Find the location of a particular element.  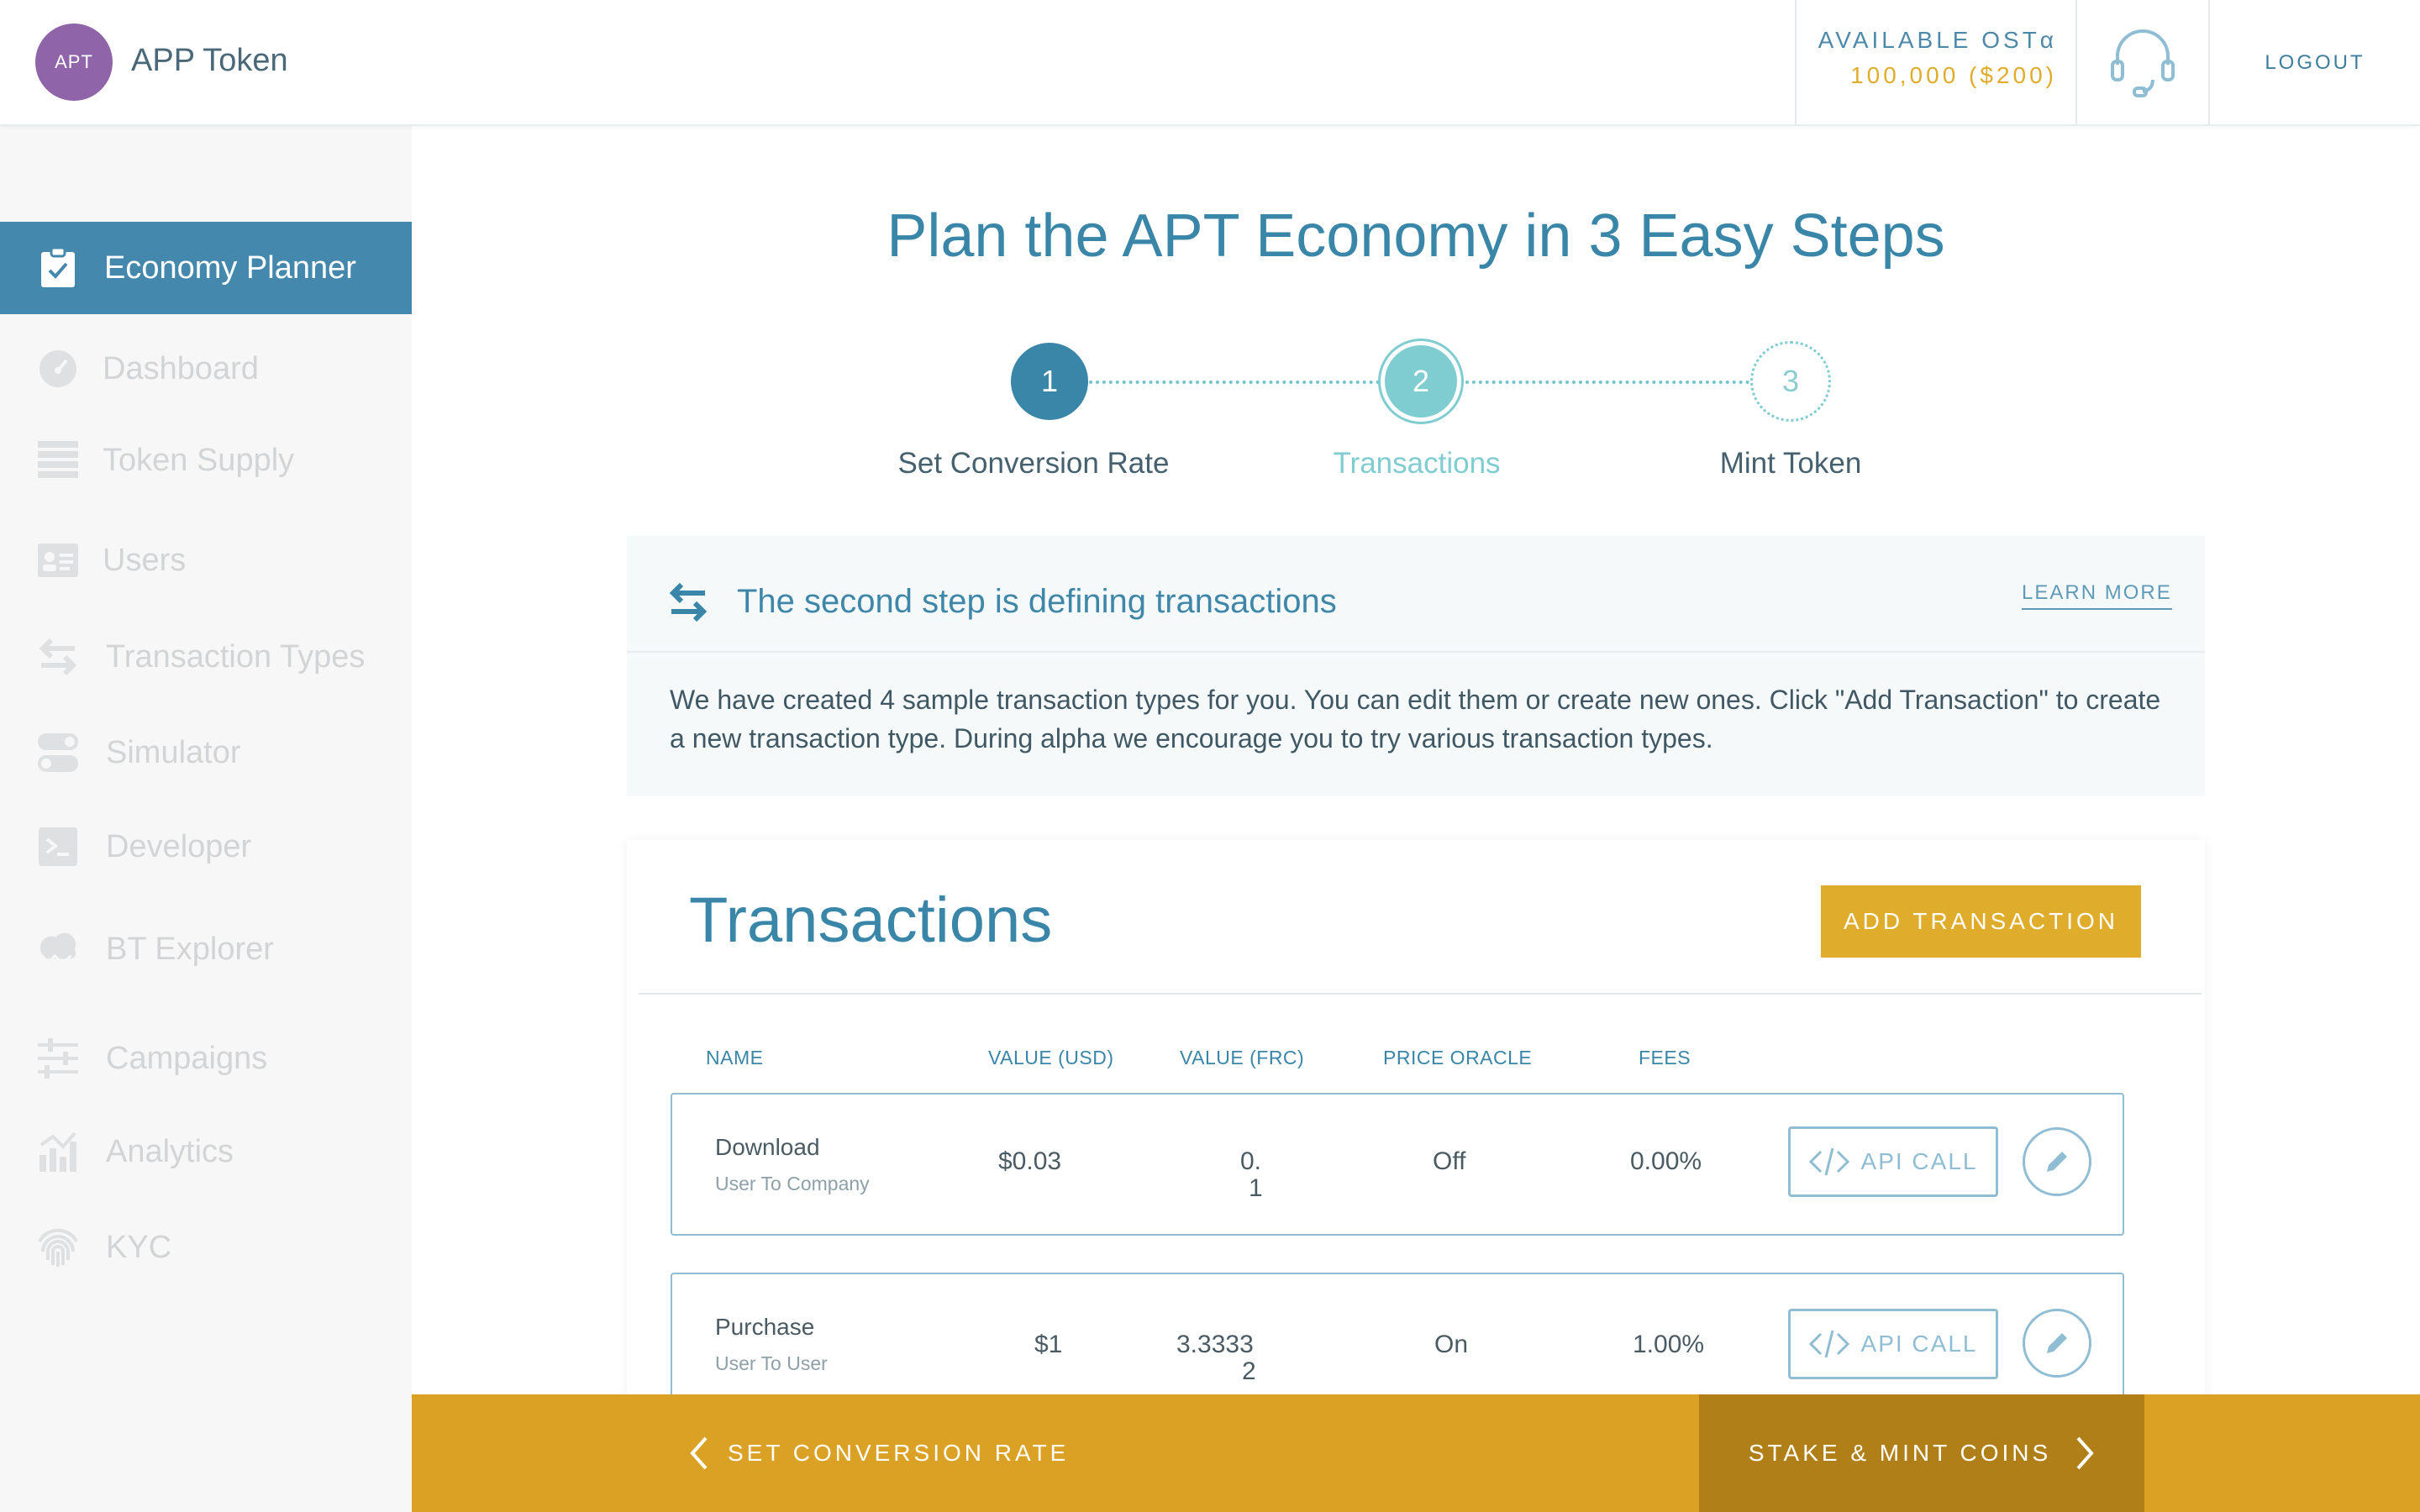

transaction-kind: User To Company is located at coordinates (793, 1183).